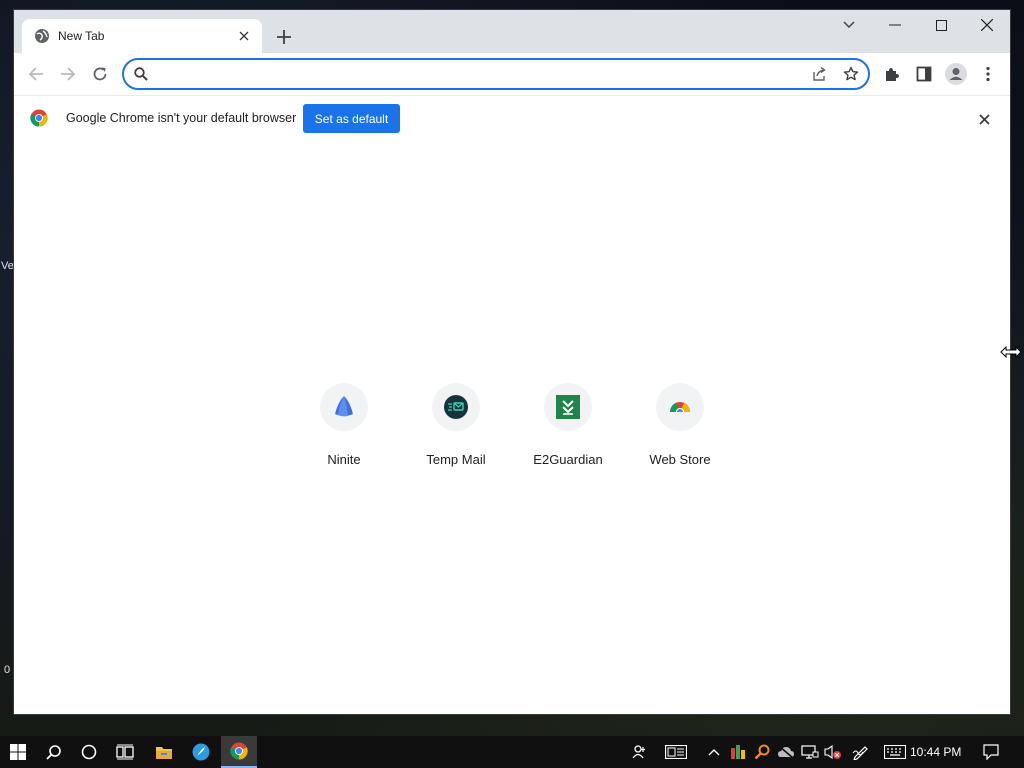 The image size is (1024, 768). What do you see at coordinates (54, 752) in the screenshot?
I see `search-button` at bounding box center [54, 752].